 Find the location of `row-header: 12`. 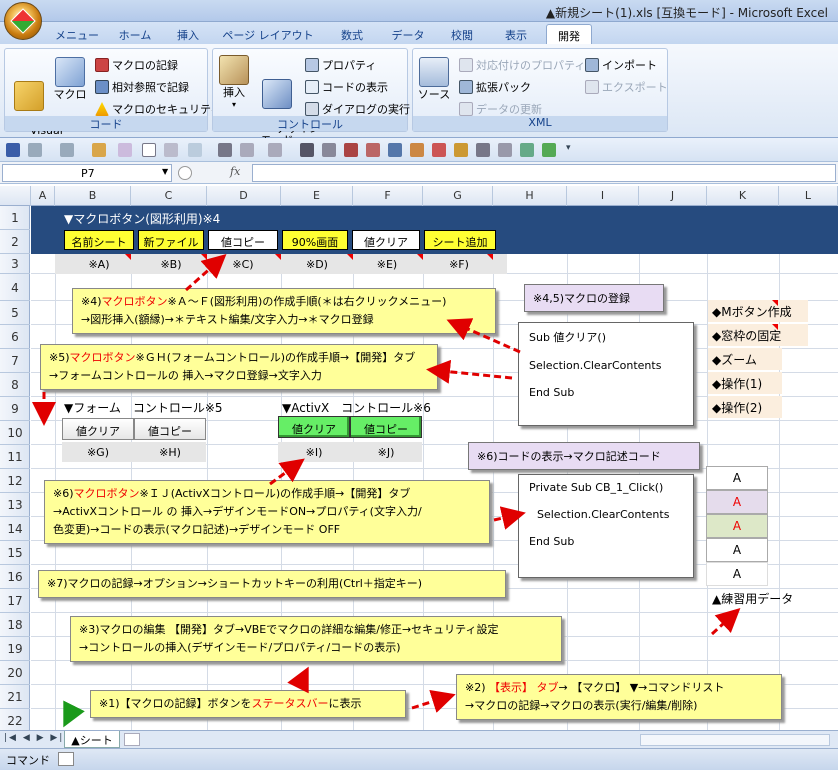

row-header: 12 is located at coordinates (15, 481).